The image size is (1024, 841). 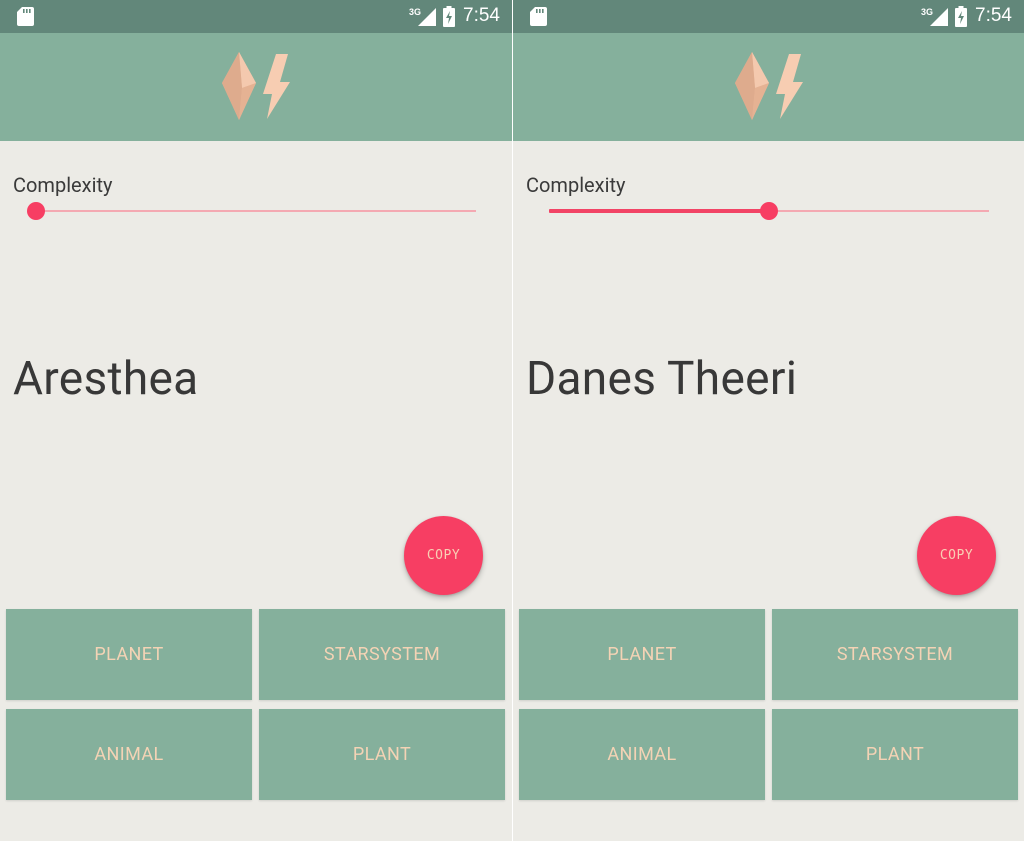 What do you see at coordinates (106, 379) in the screenshot?
I see `generated-name: Aresthea` at bounding box center [106, 379].